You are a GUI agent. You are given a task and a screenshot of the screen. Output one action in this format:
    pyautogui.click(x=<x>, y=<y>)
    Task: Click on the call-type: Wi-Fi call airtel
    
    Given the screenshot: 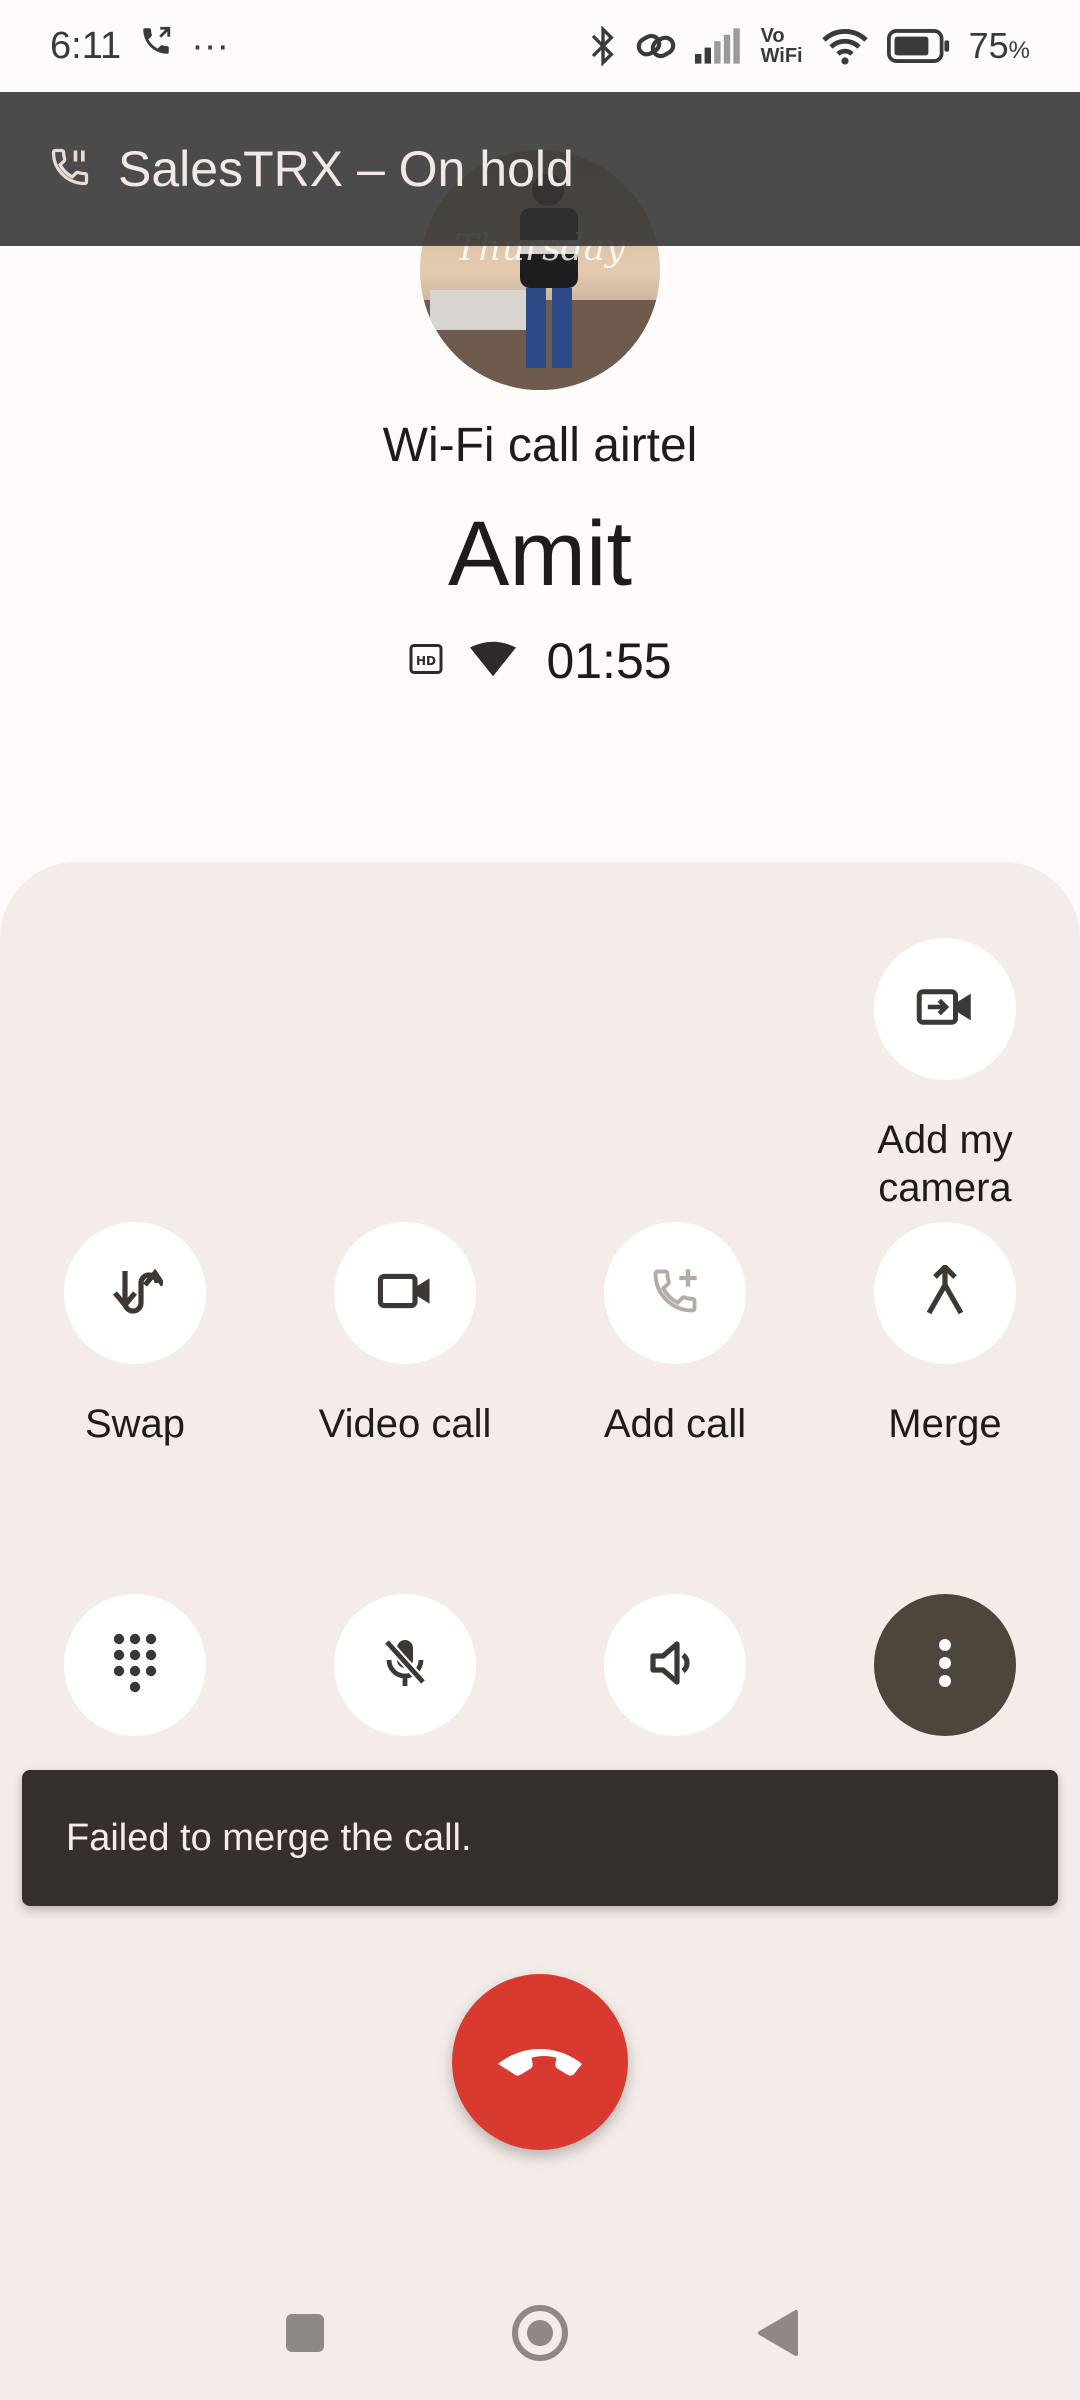 What is the action you would take?
    pyautogui.click(x=540, y=445)
    